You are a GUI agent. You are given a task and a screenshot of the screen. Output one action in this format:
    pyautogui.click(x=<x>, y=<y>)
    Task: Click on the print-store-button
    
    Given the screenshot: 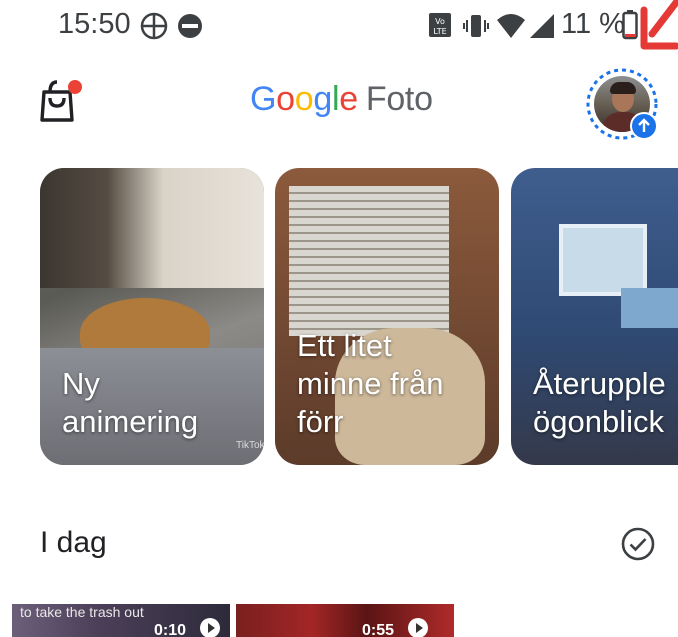 What is the action you would take?
    pyautogui.click(x=60, y=102)
    